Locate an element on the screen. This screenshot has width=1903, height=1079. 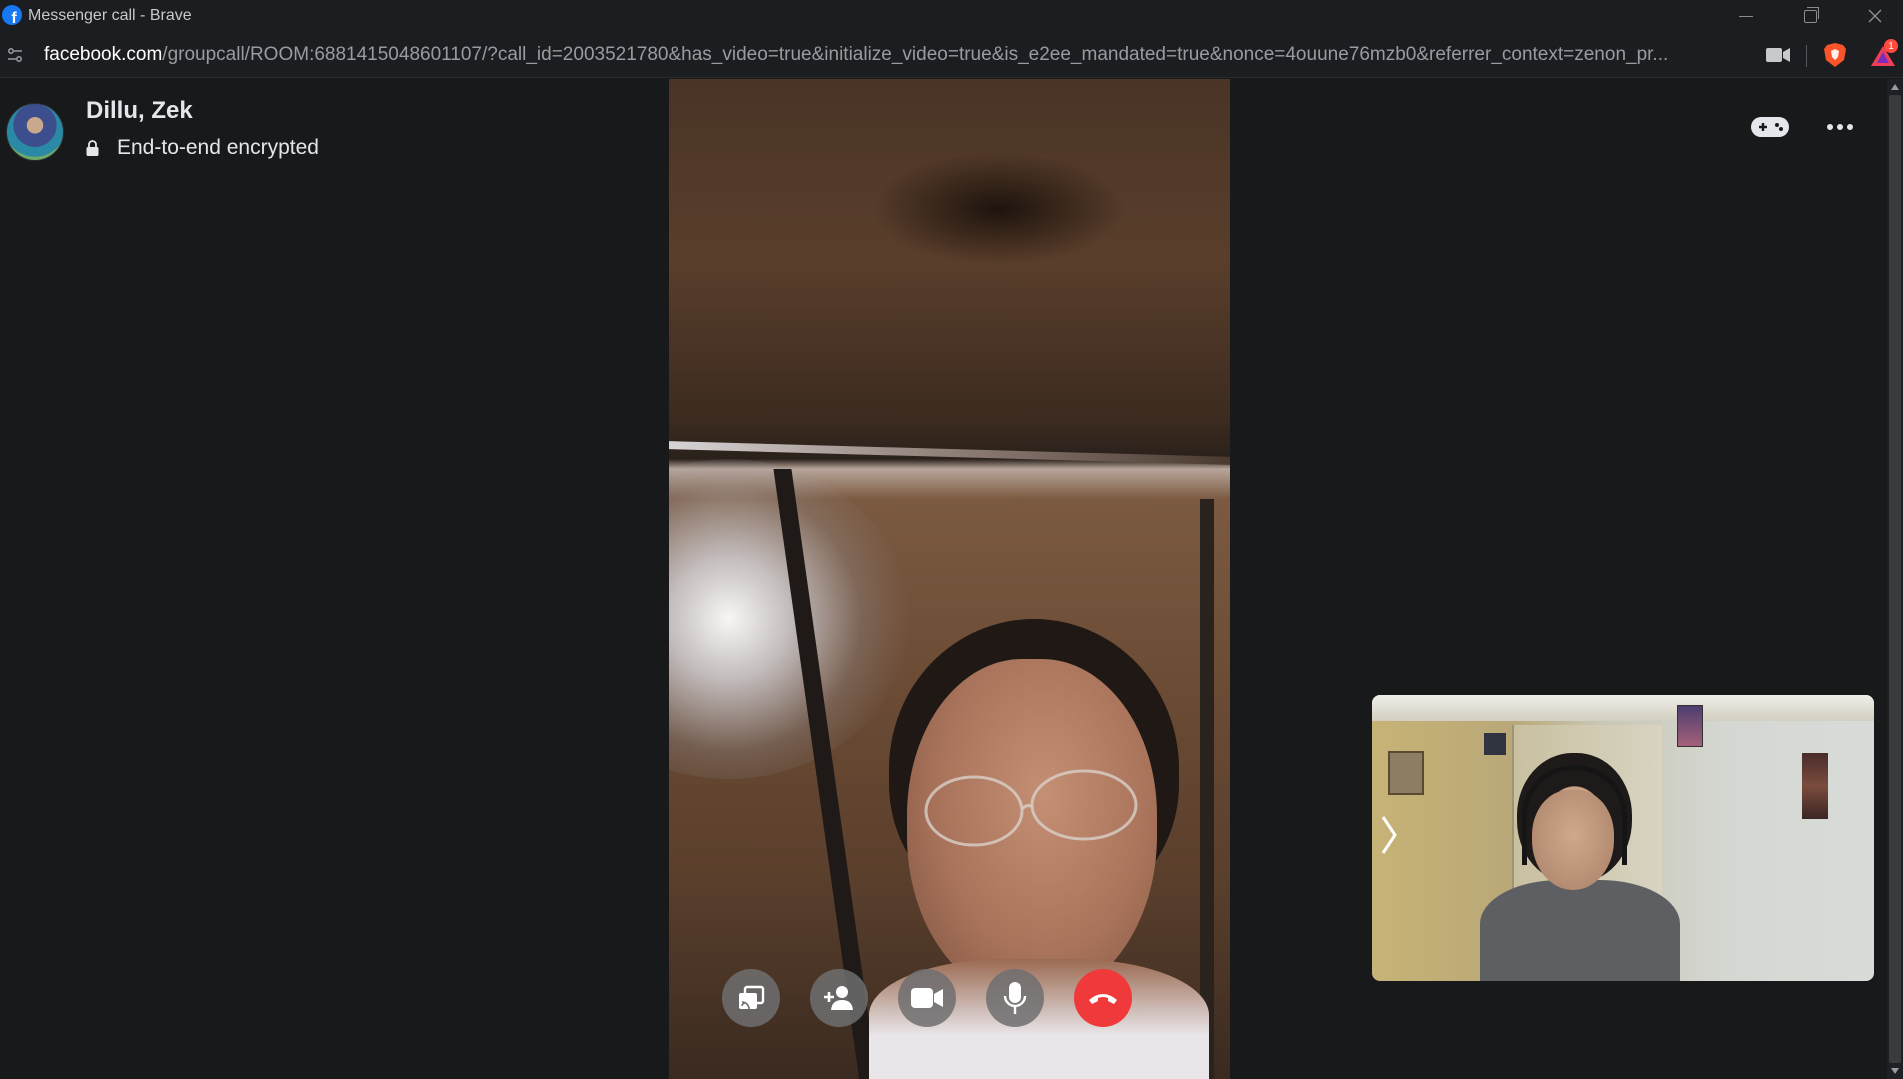
microphone-icon is located at coordinates (1015, 998).